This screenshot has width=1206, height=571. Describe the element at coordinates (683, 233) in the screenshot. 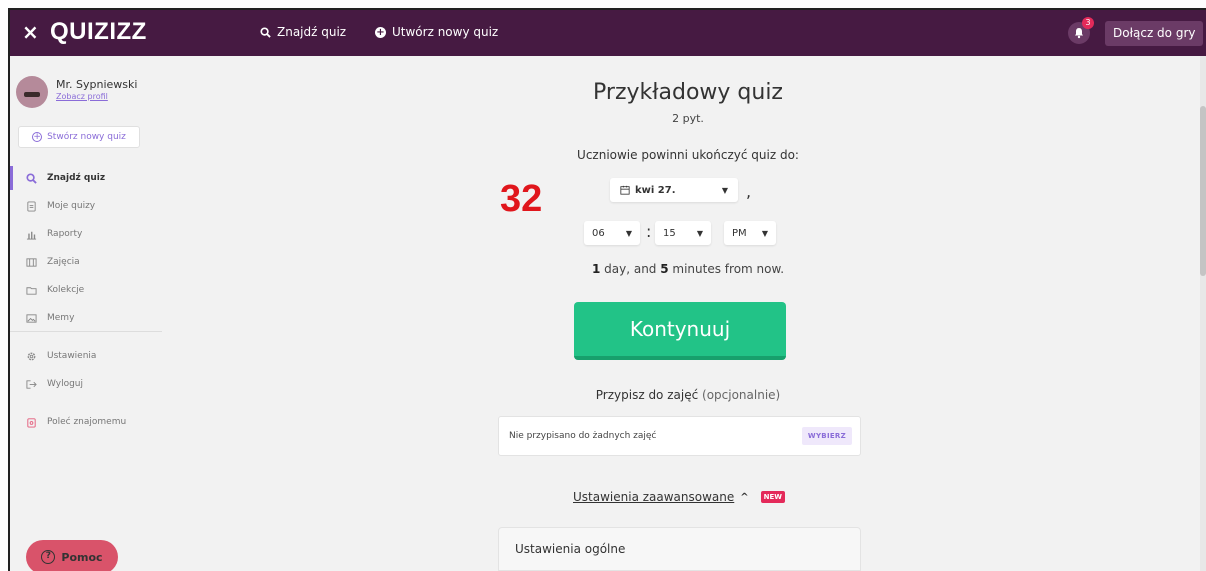

I see `minute-dropdown: 15 ▼` at that location.